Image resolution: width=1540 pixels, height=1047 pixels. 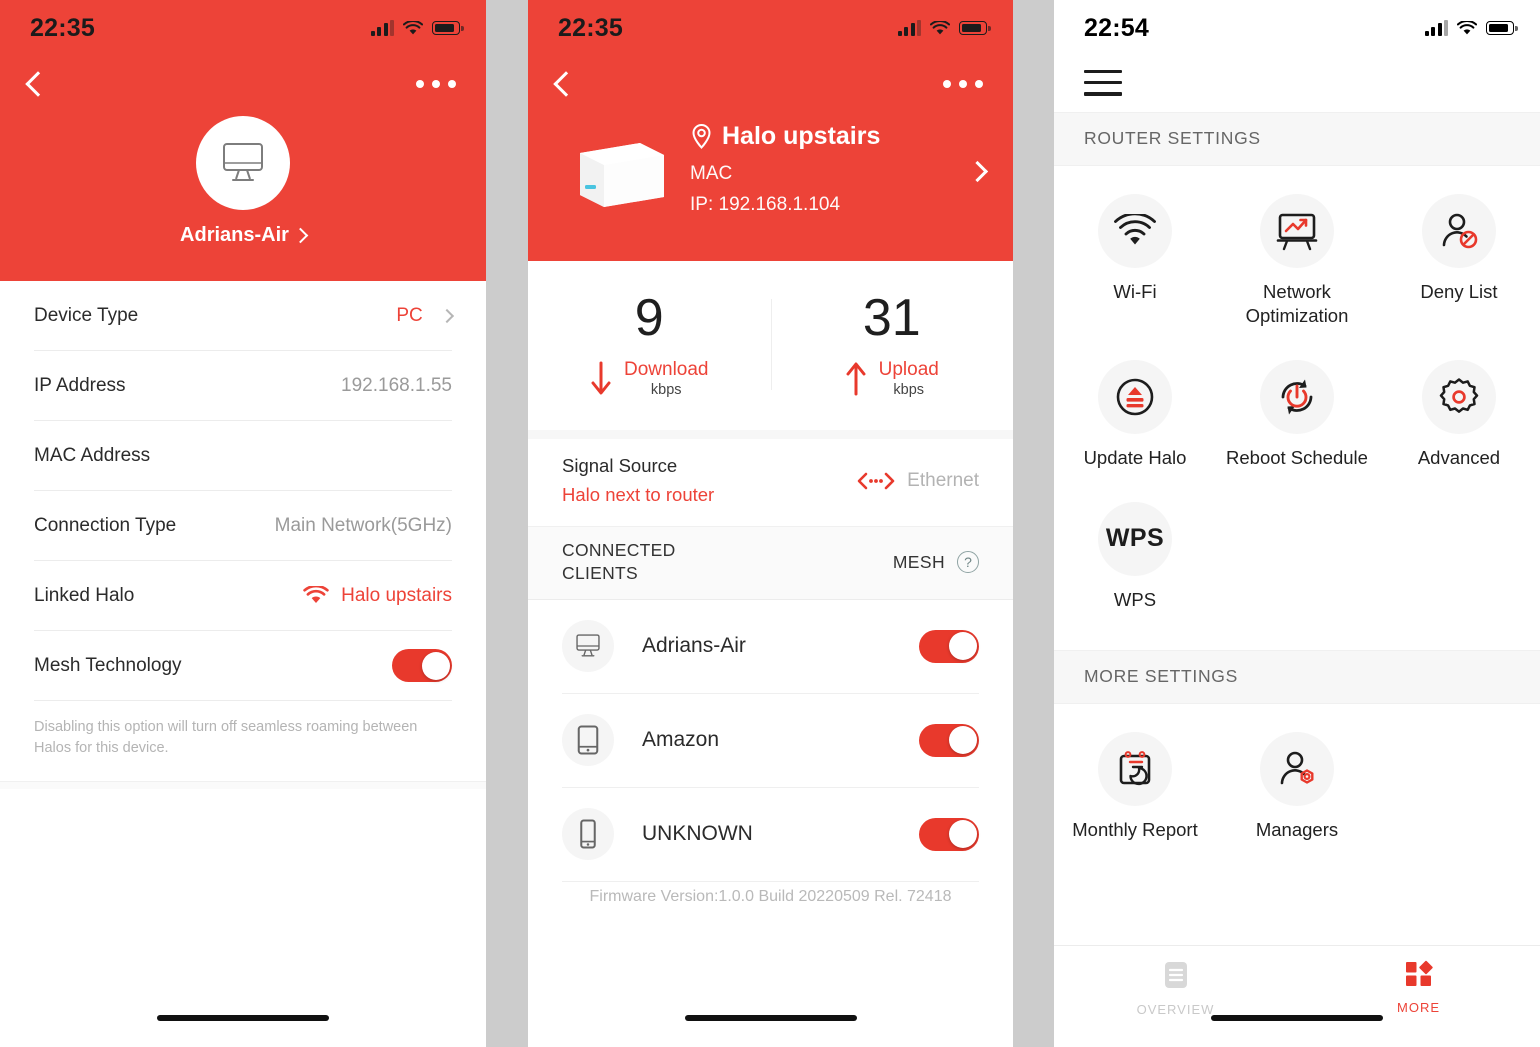 I want to click on row-label: IP Address, so click(x=80, y=385).